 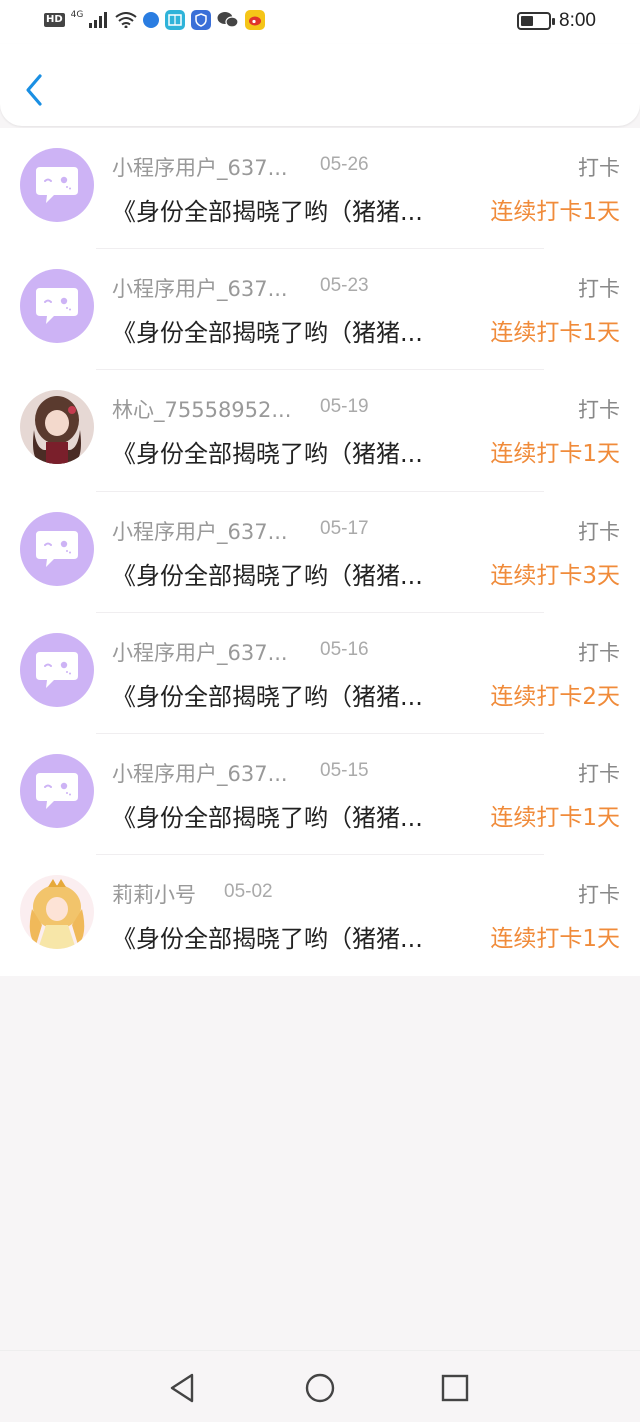 What do you see at coordinates (98, 20) in the screenshot?
I see `signal-icon` at bounding box center [98, 20].